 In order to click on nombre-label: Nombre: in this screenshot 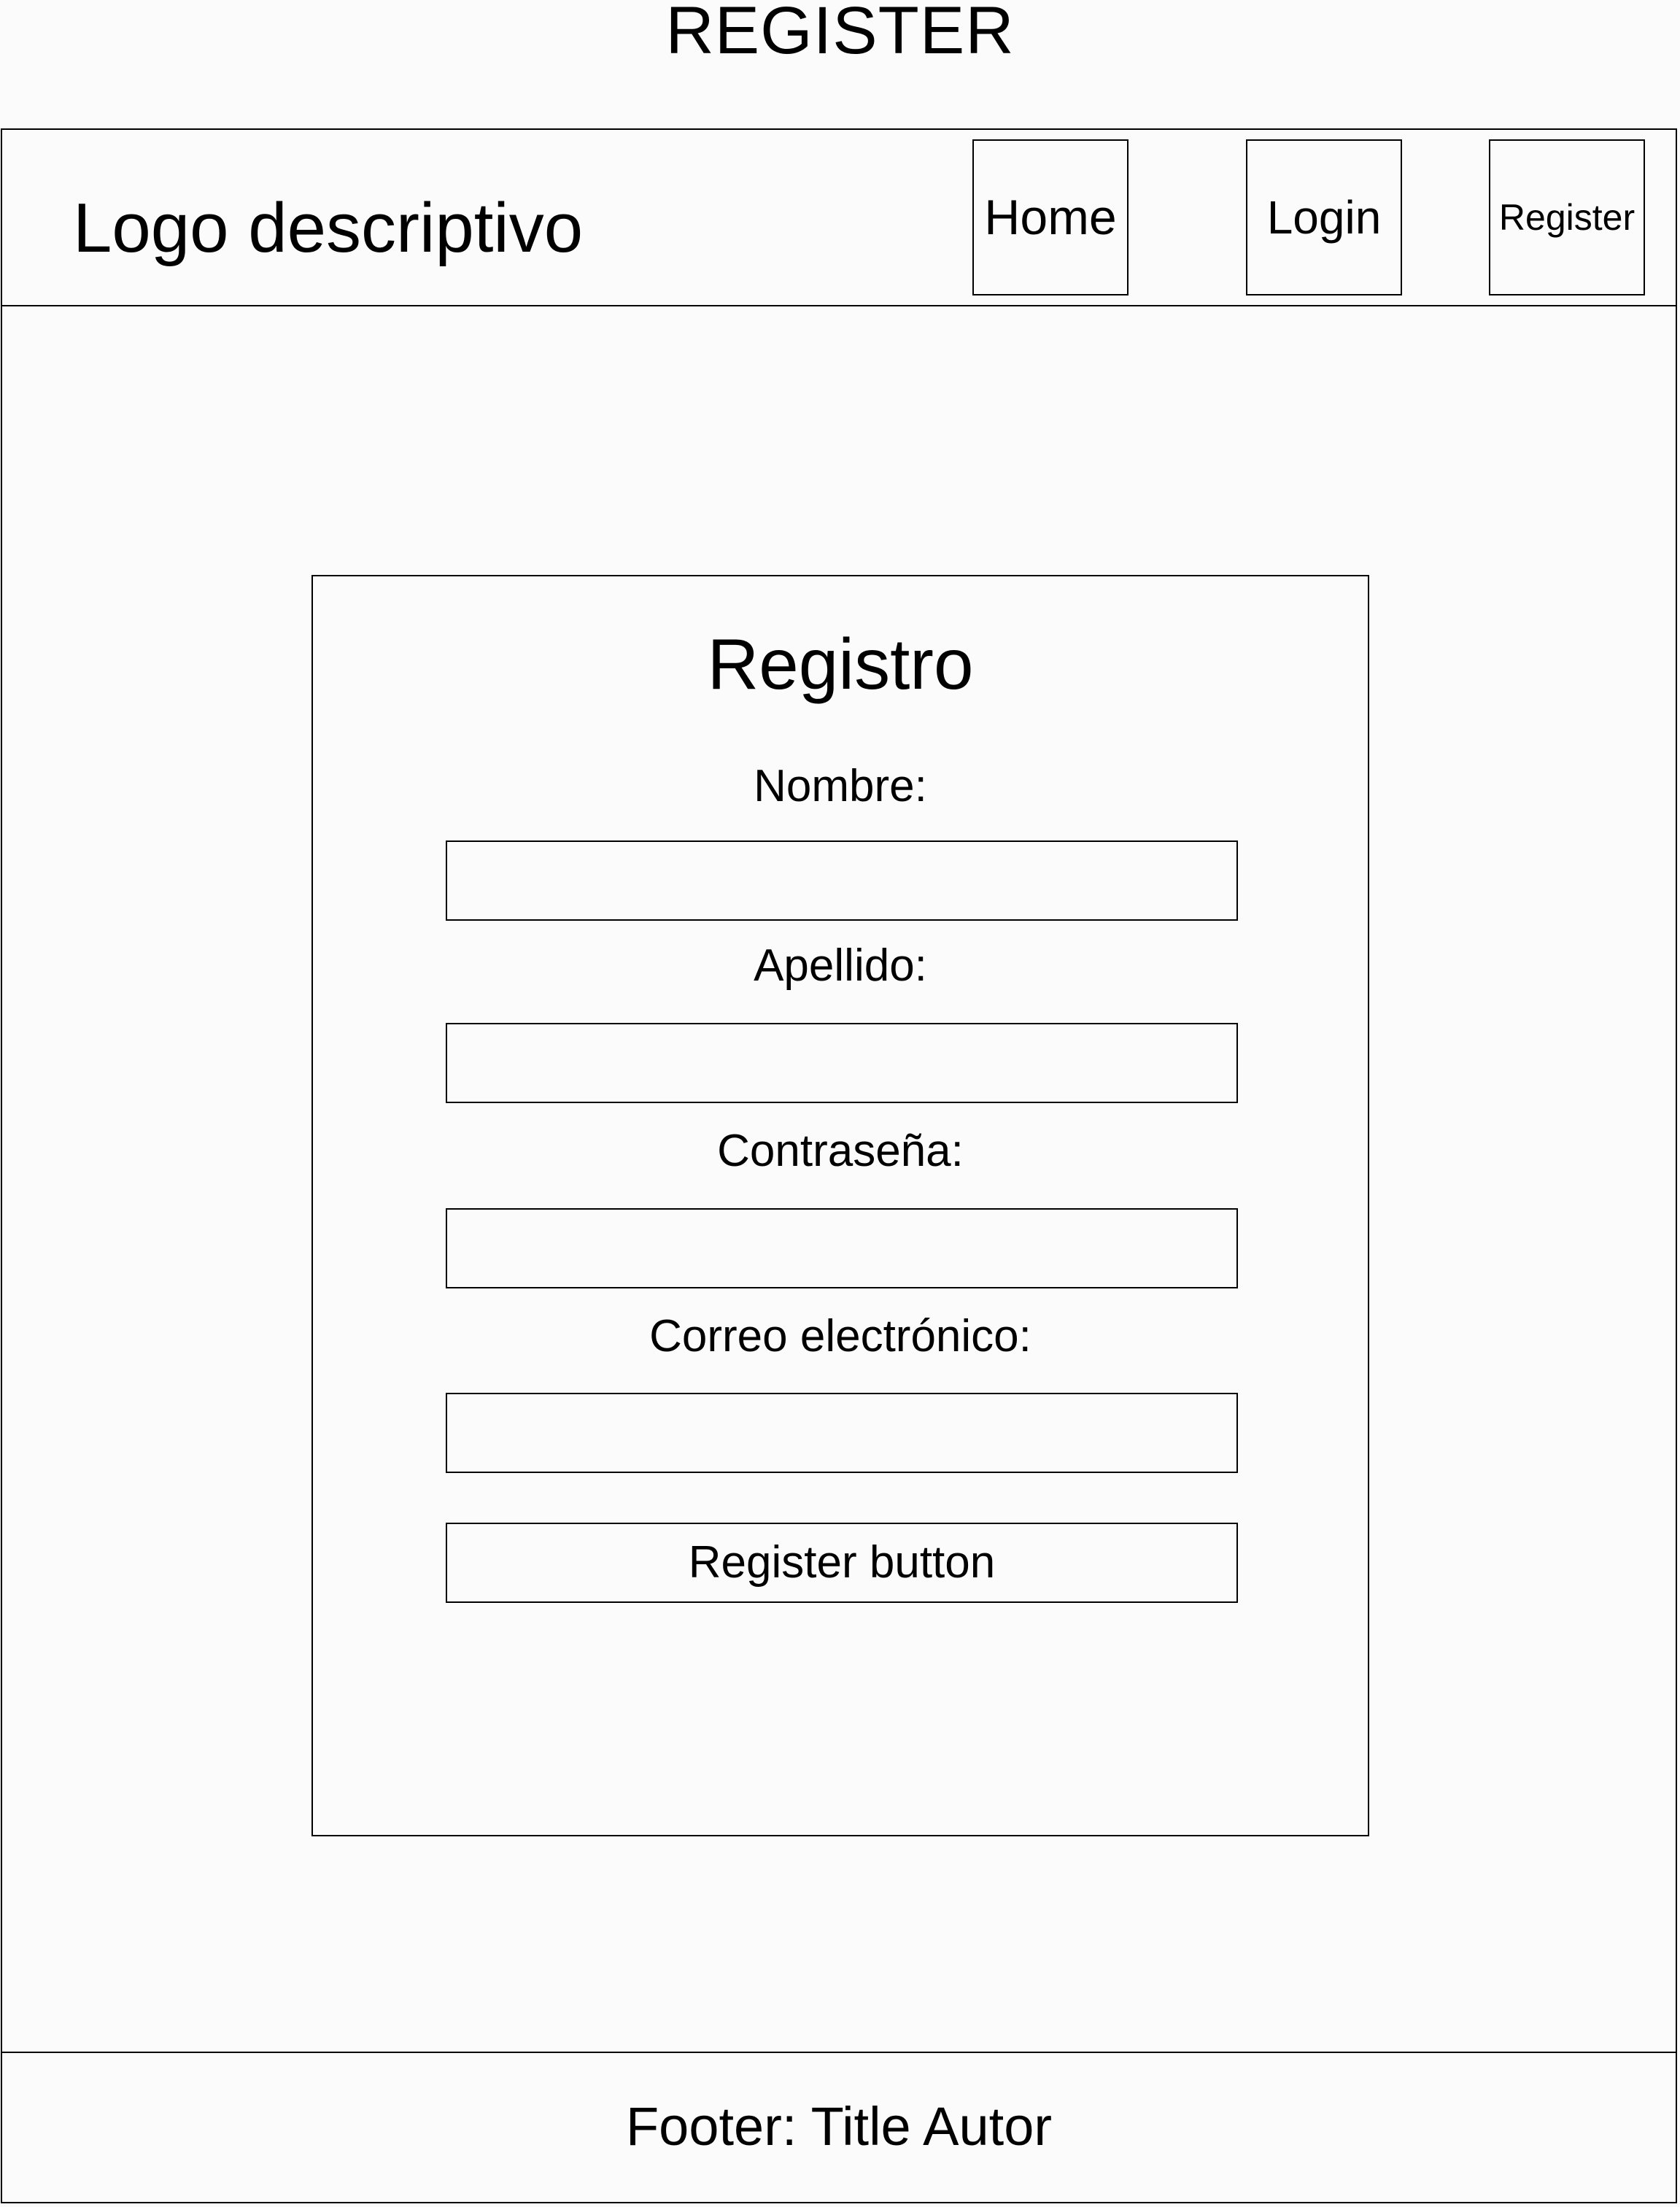, I will do `click(840, 786)`.